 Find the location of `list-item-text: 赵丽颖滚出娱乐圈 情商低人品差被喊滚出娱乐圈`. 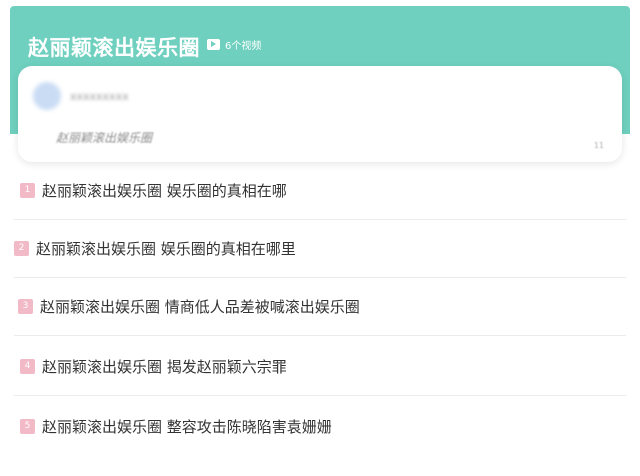

list-item-text: 赵丽颖滚出娱乐圈 情商低人品差被喊滚出娱乐圈 is located at coordinates (200, 306).